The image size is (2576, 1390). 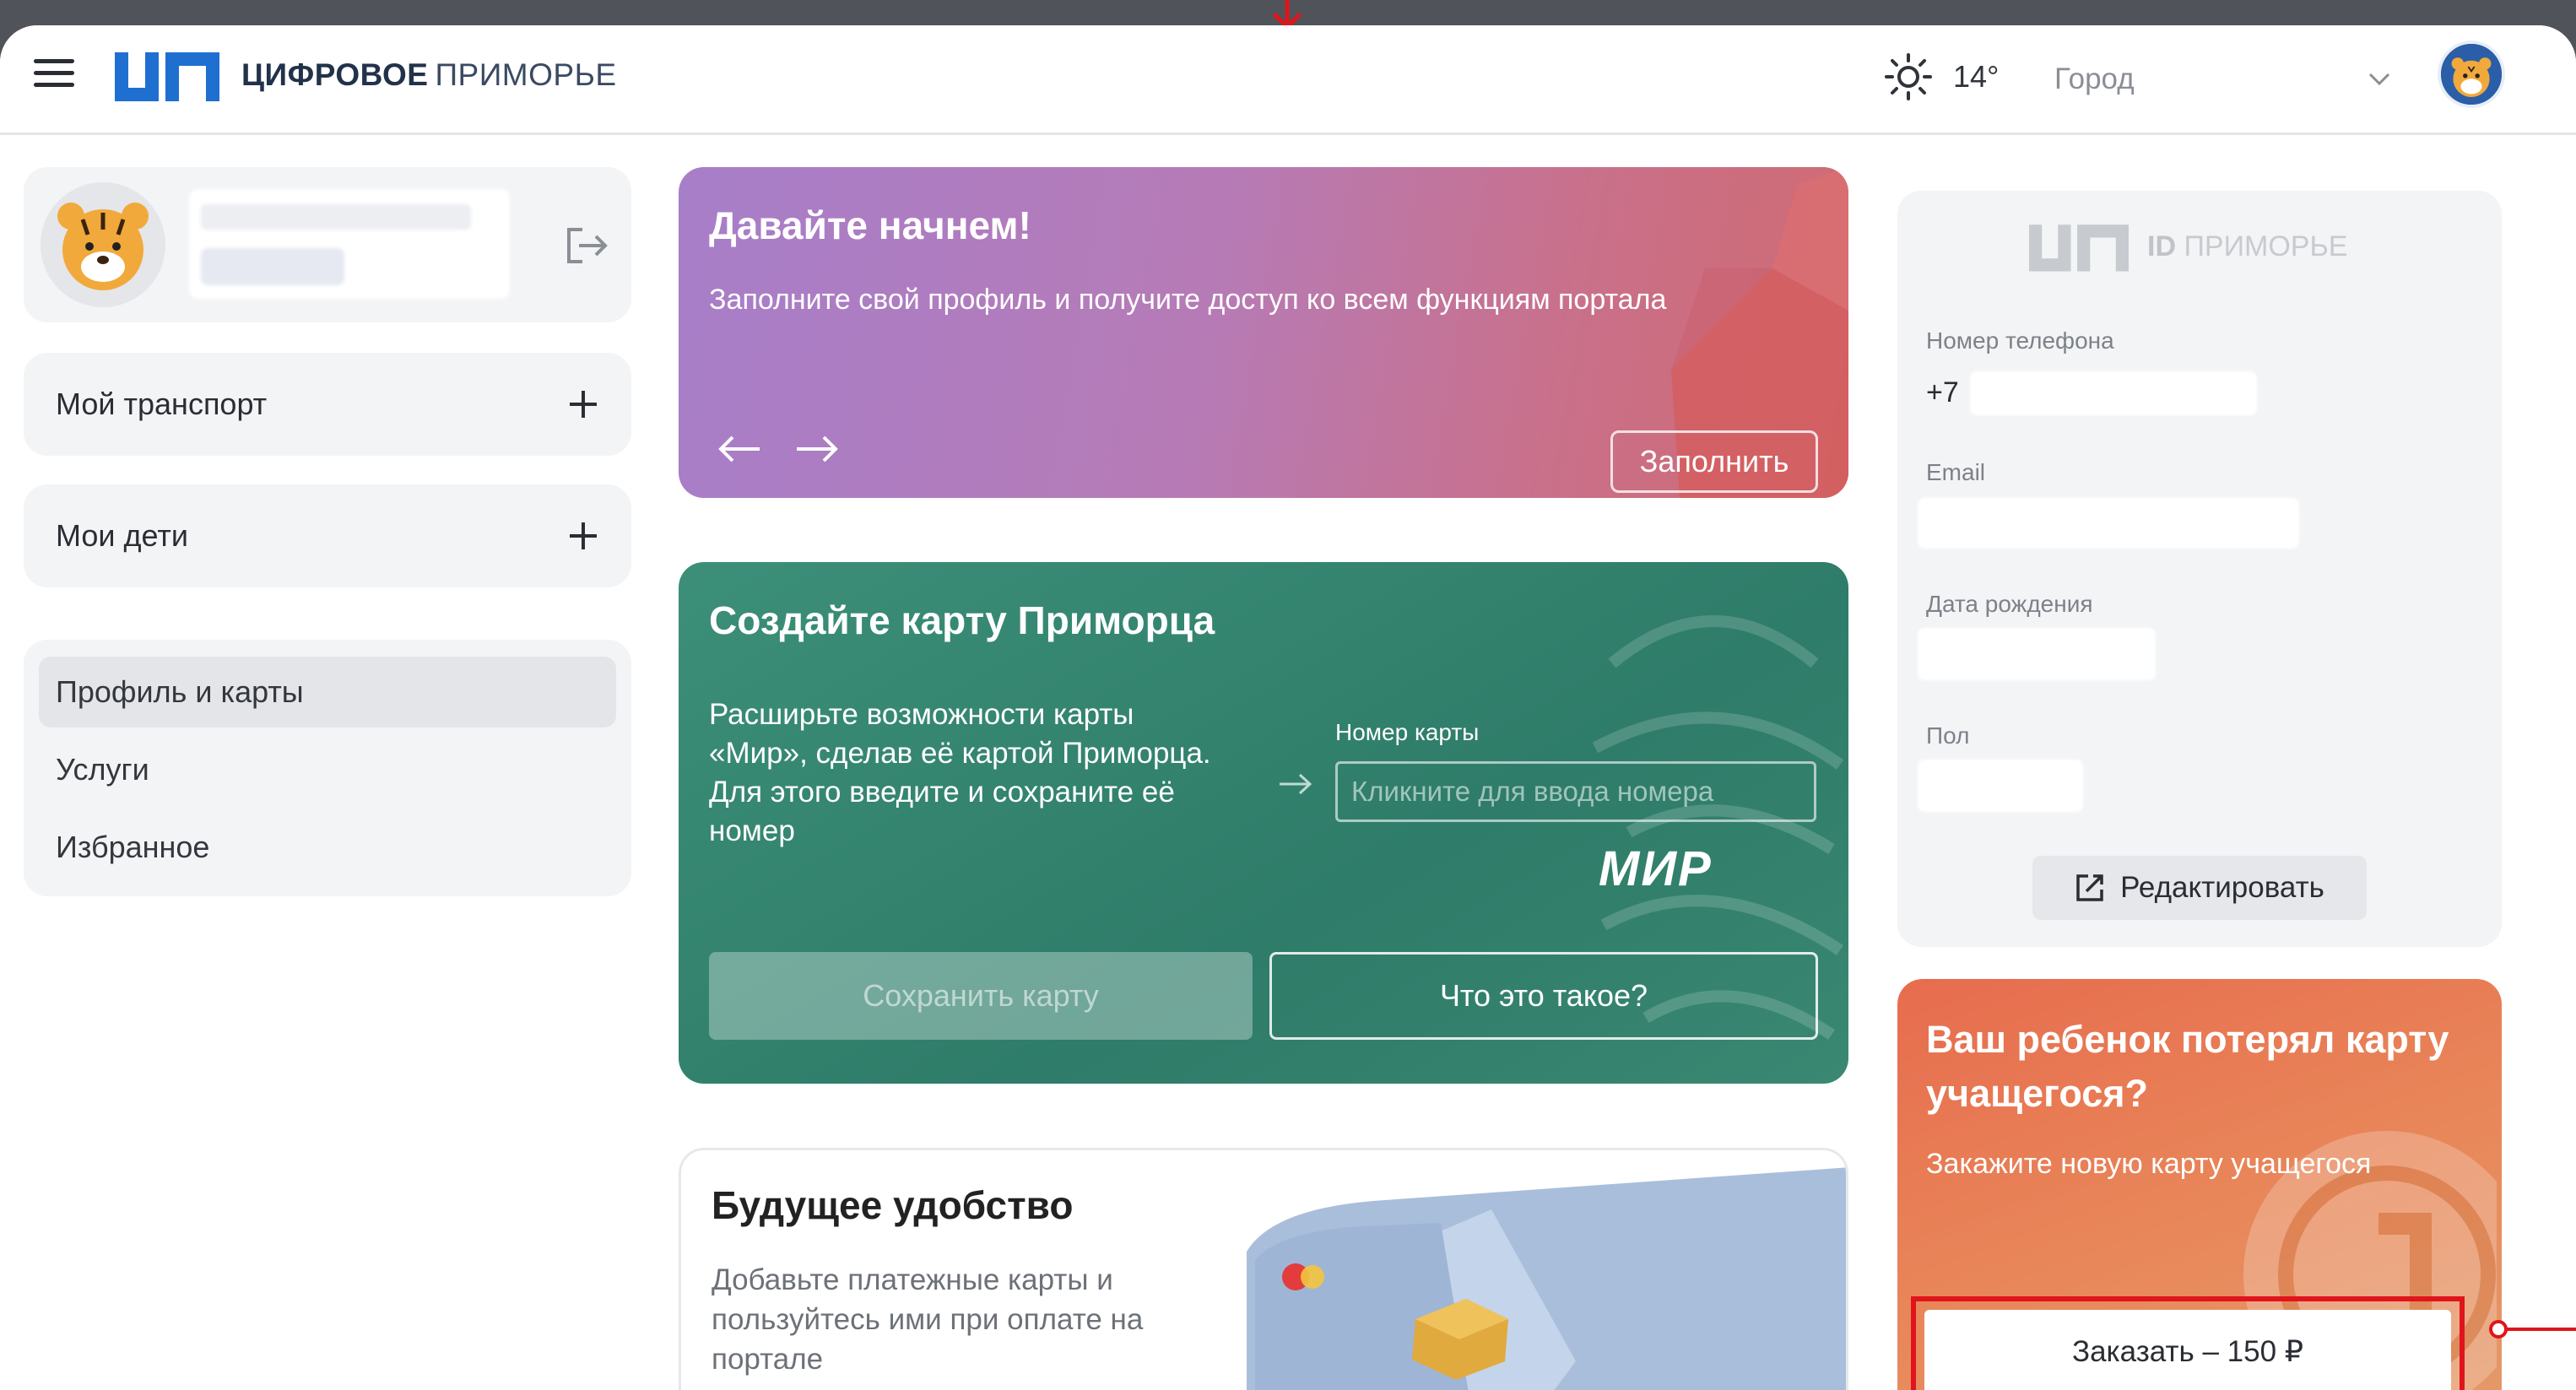 I want to click on order-card-button: Заказать – 150 ₽, so click(x=2187, y=1350).